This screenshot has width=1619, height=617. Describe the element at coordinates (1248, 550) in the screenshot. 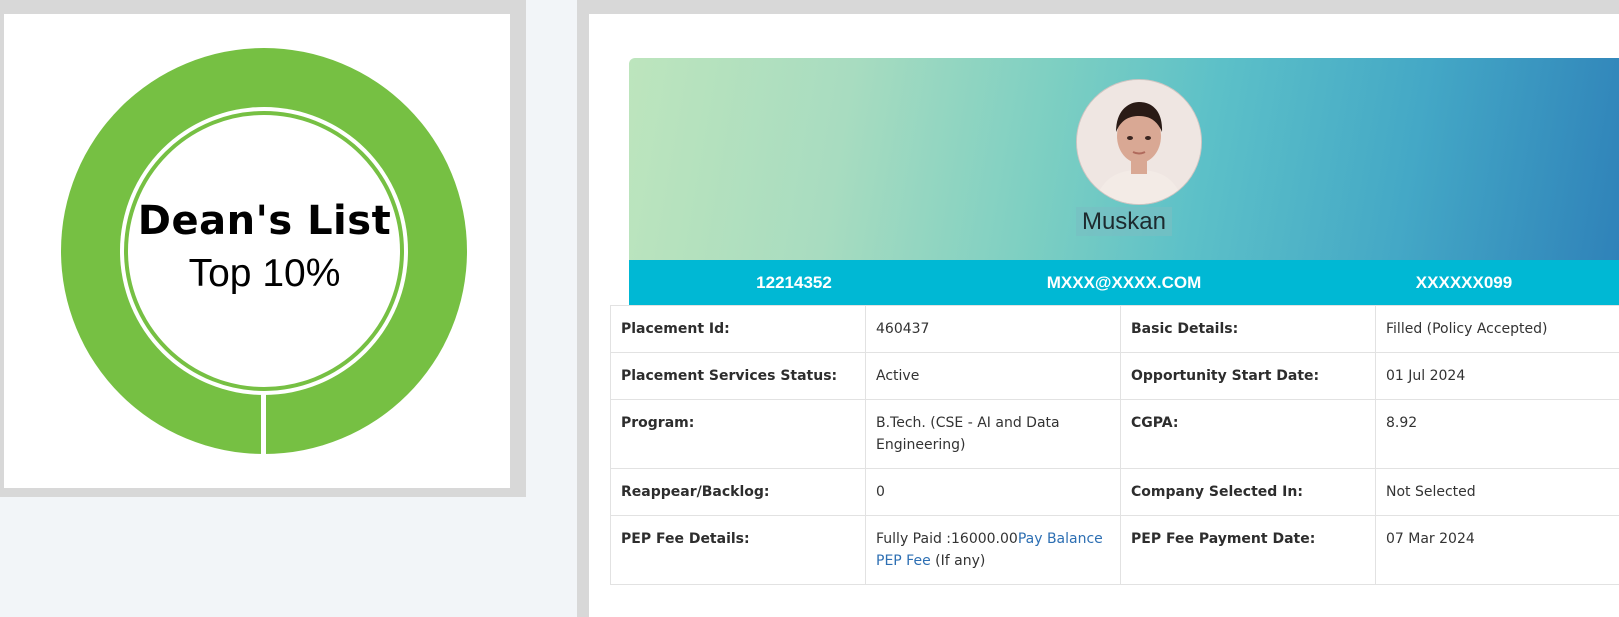

I see `pep-payment-date-label: PEP Fee Payment Date:` at that location.